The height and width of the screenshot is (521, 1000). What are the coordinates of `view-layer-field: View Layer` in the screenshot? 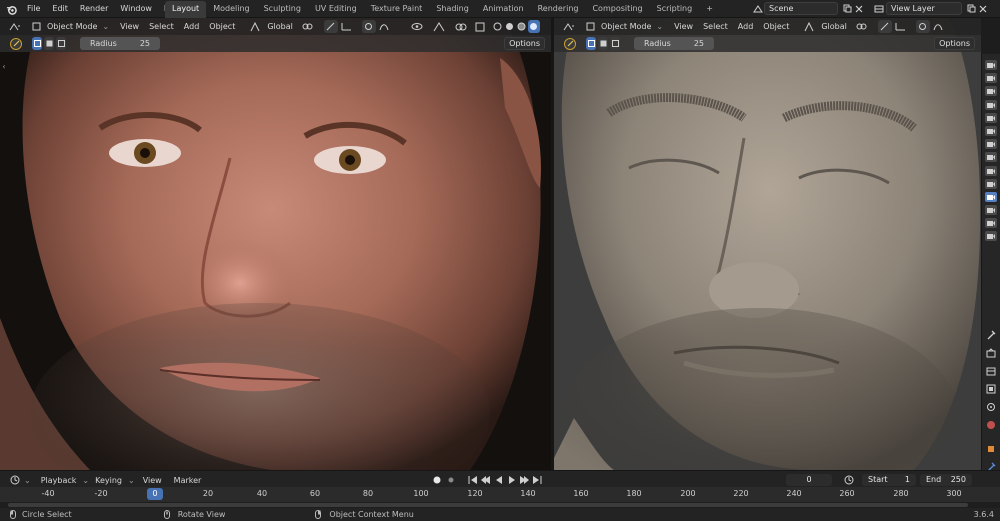 It's located at (924, 8).